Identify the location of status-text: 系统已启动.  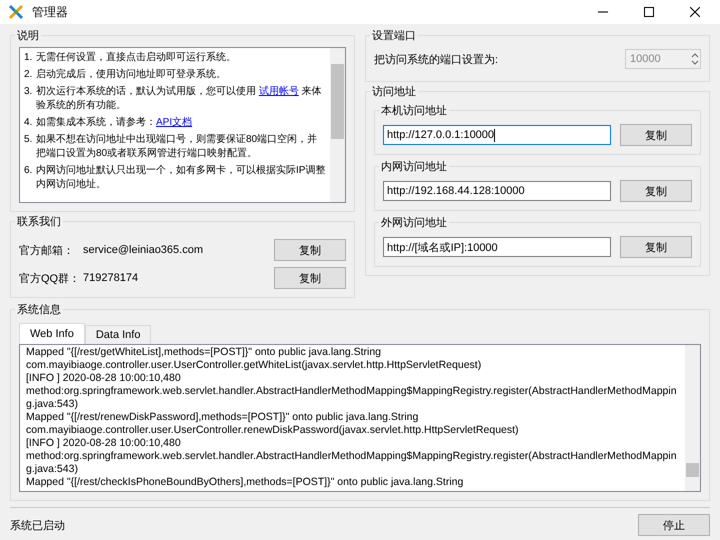
(37, 525).